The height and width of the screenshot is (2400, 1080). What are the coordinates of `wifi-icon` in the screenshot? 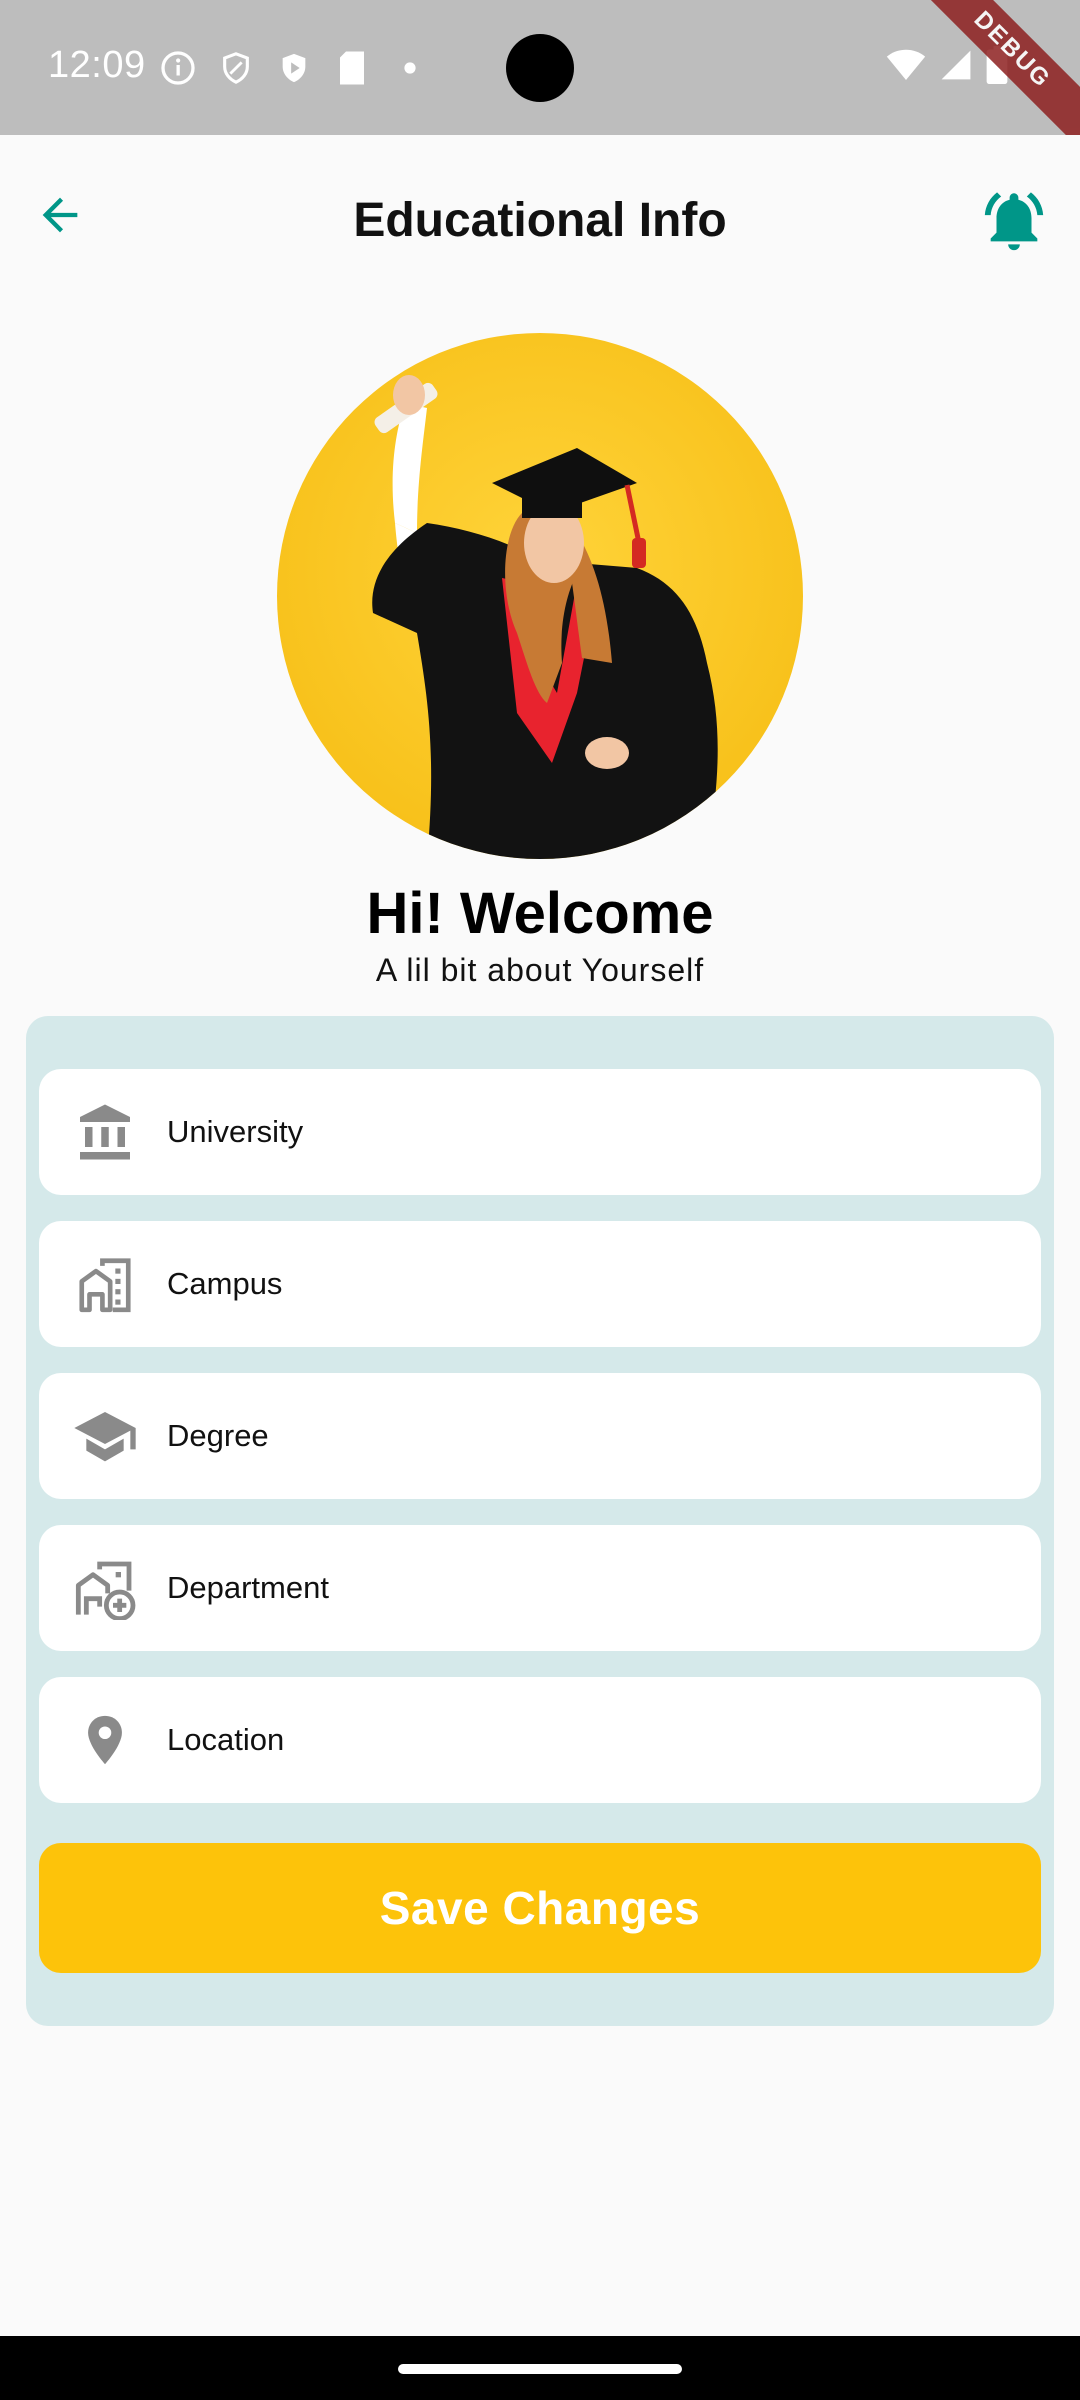 It's located at (906, 67).